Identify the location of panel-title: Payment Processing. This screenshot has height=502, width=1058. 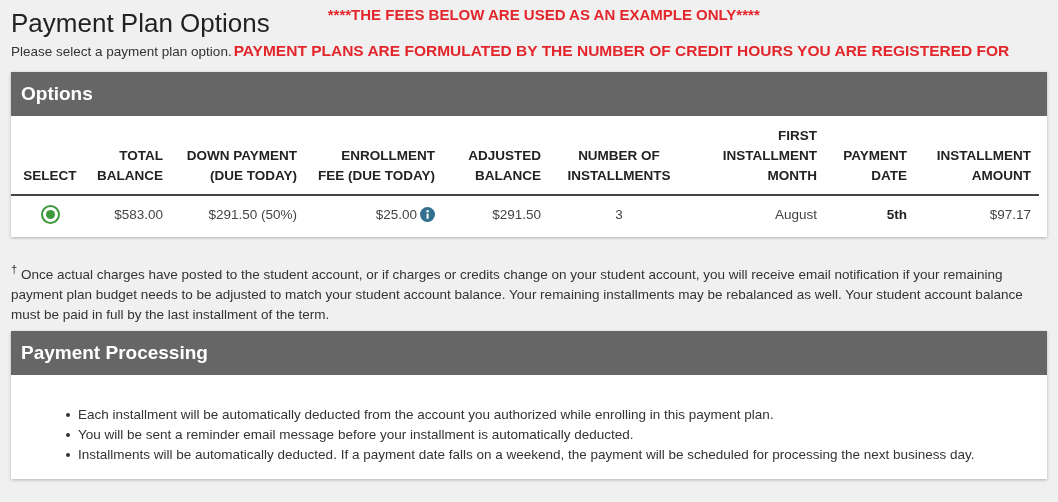
(114, 352).